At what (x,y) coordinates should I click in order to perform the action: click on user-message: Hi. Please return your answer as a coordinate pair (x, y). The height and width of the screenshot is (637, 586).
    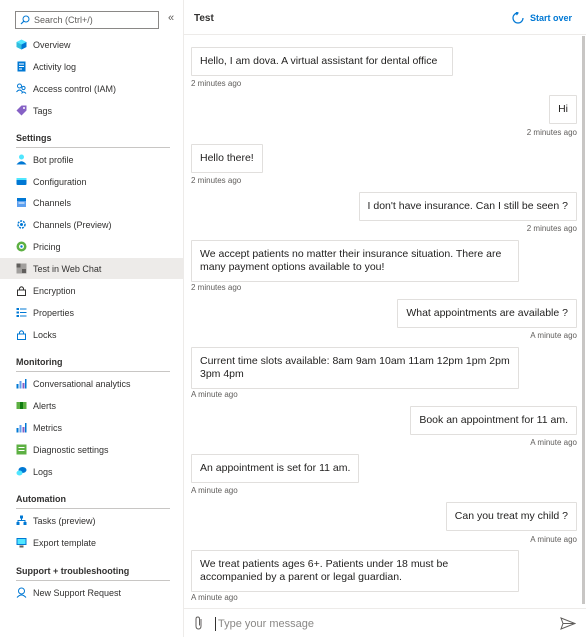
    Looking at the image, I should click on (563, 109).